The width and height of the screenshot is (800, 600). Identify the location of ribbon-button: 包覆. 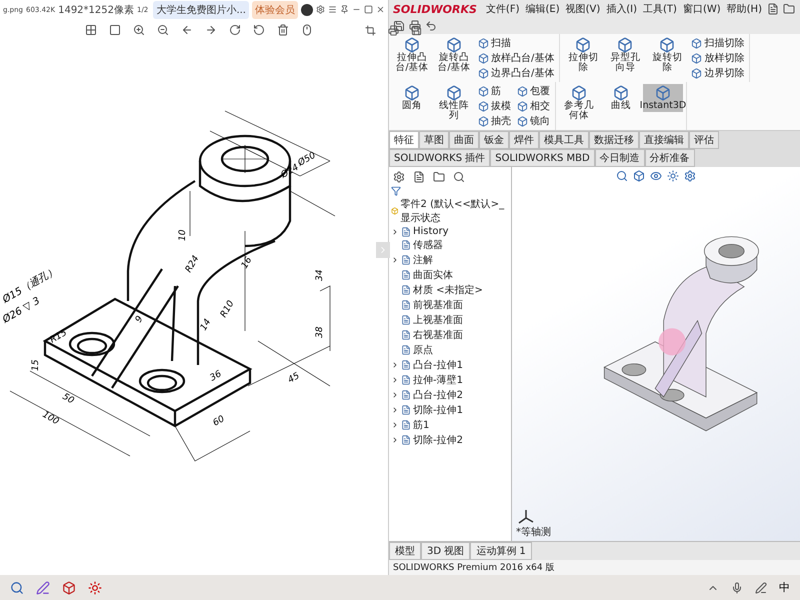
(533, 91).